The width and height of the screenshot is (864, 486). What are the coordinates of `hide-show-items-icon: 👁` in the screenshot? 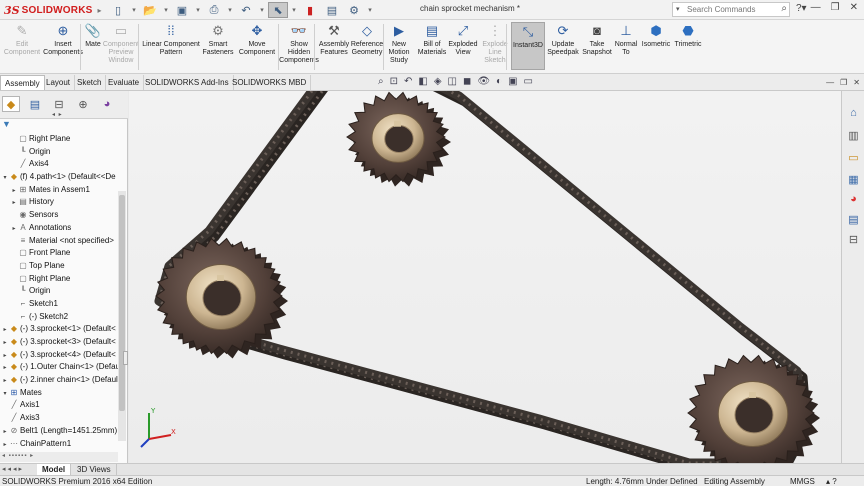 It's located at (483, 81).